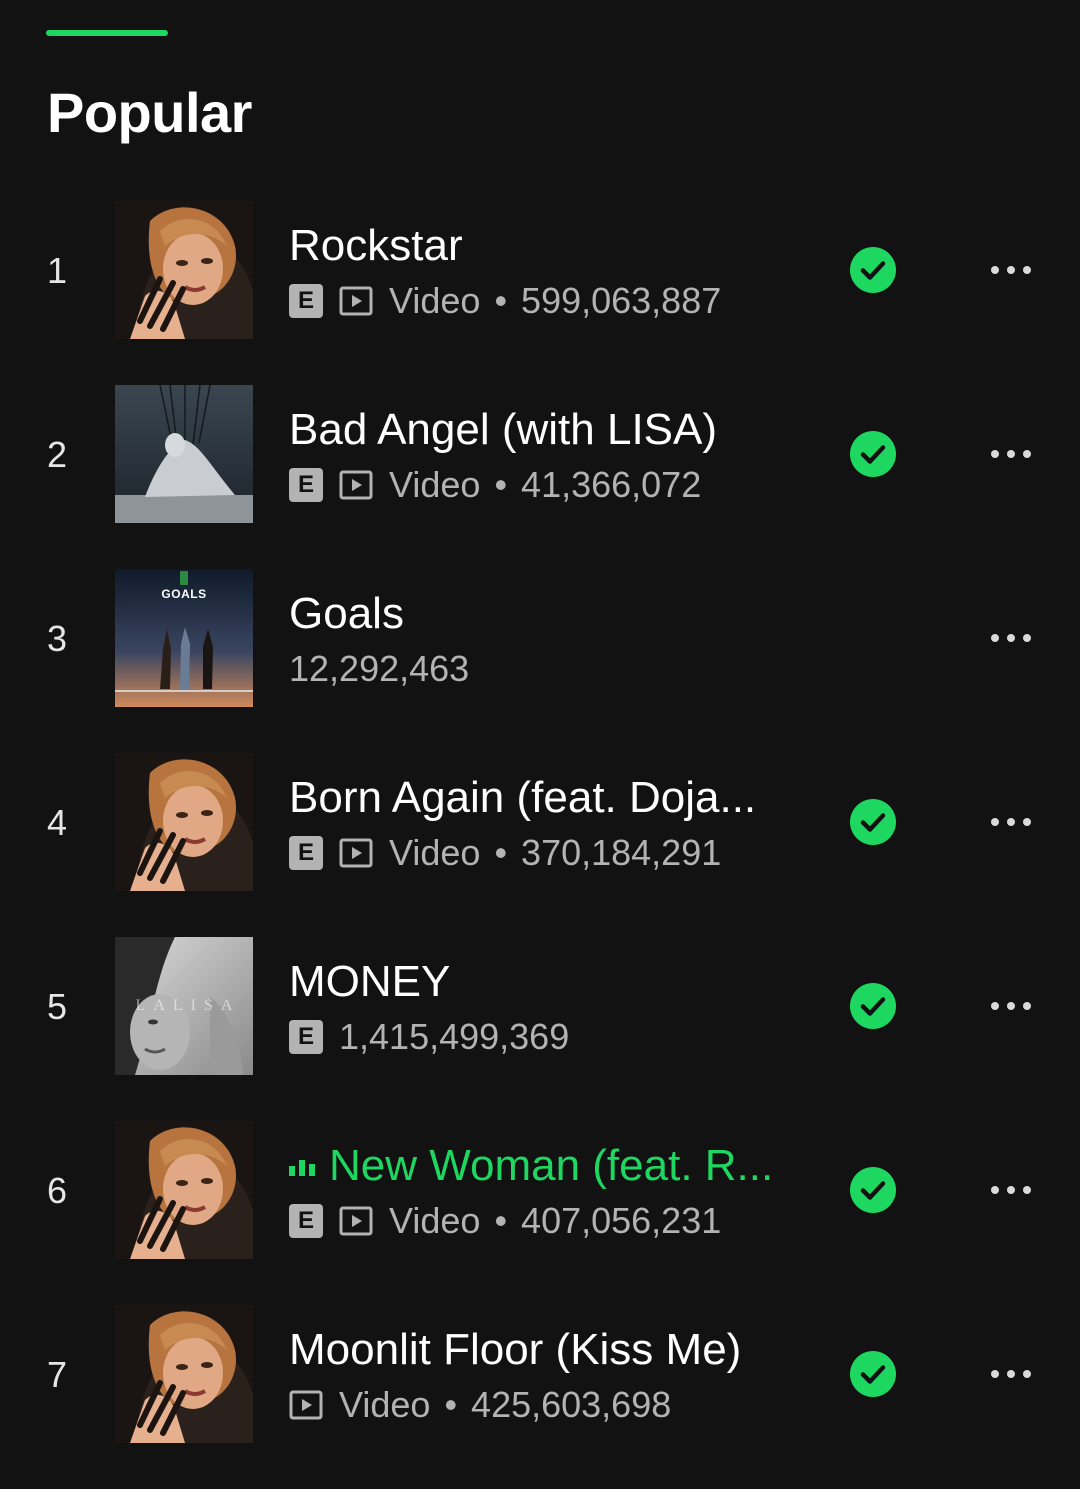  What do you see at coordinates (57, 454) in the screenshot?
I see `track-rank: 2` at bounding box center [57, 454].